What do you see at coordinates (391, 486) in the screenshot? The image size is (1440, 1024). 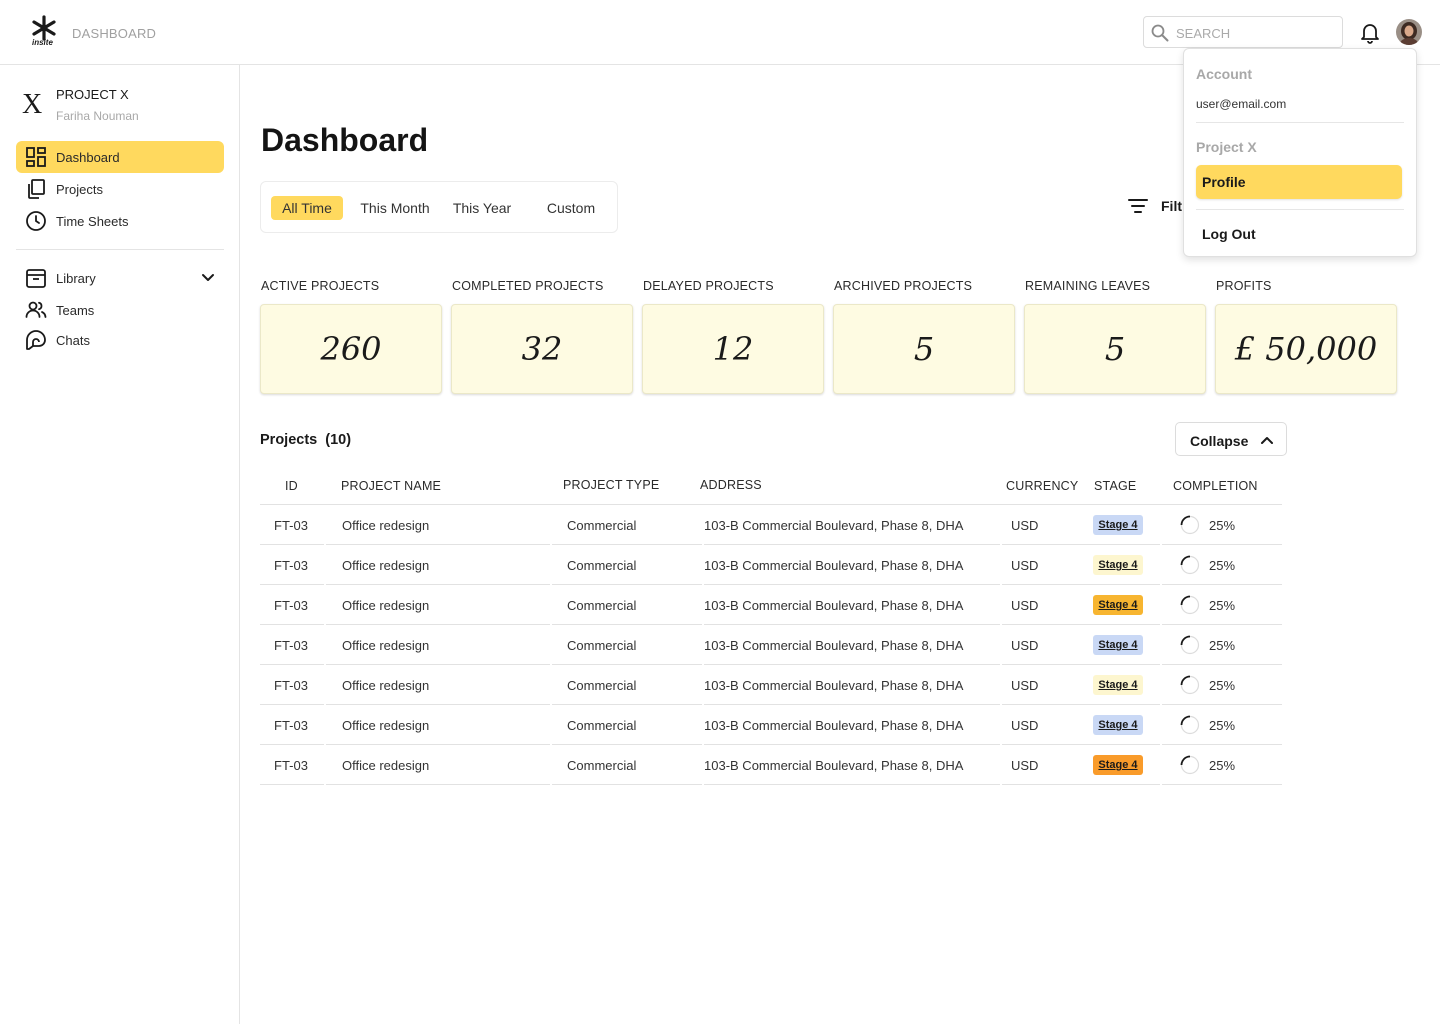 I see `column-header-project-name: PROJECT NAME` at bounding box center [391, 486].